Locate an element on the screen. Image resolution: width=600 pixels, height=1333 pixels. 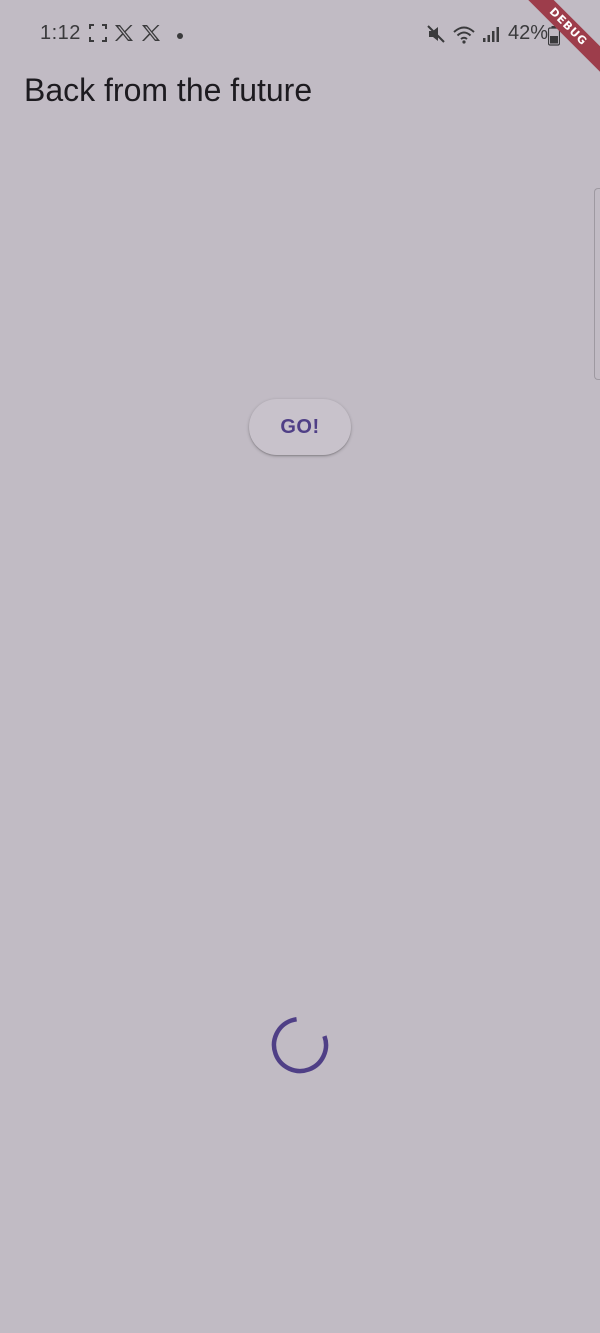
go-button: GO! is located at coordinates (300, 427).